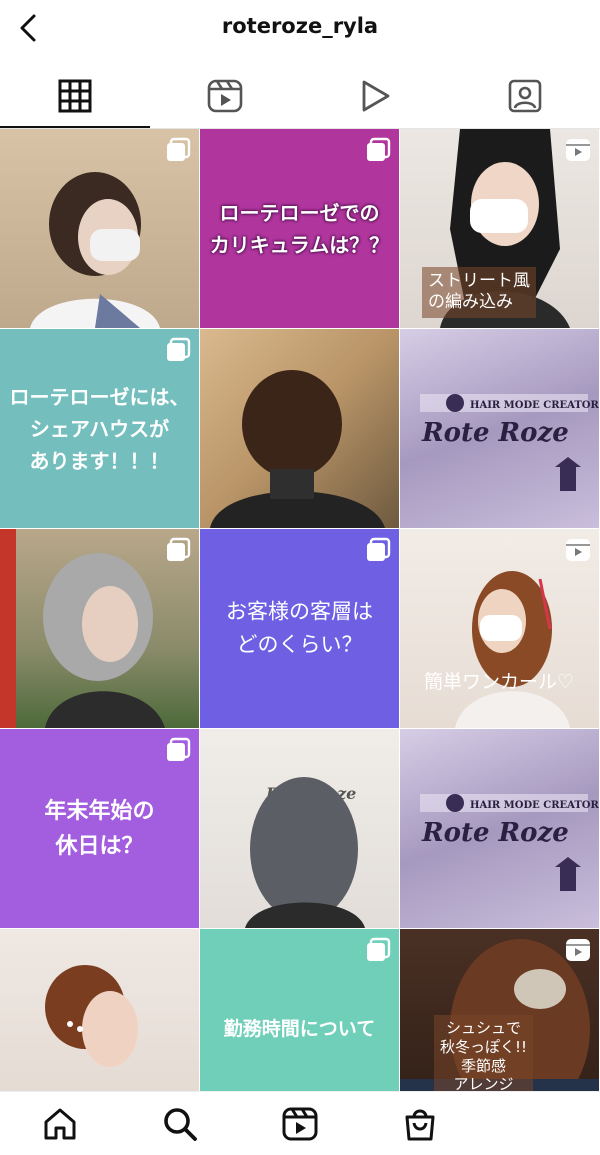 The width and height of the screenshot is (600, 1155). Describe the element at coordinates (499, 628) in the screenshot. I see `post-tile: 簡単ワンカール♡` at that location.